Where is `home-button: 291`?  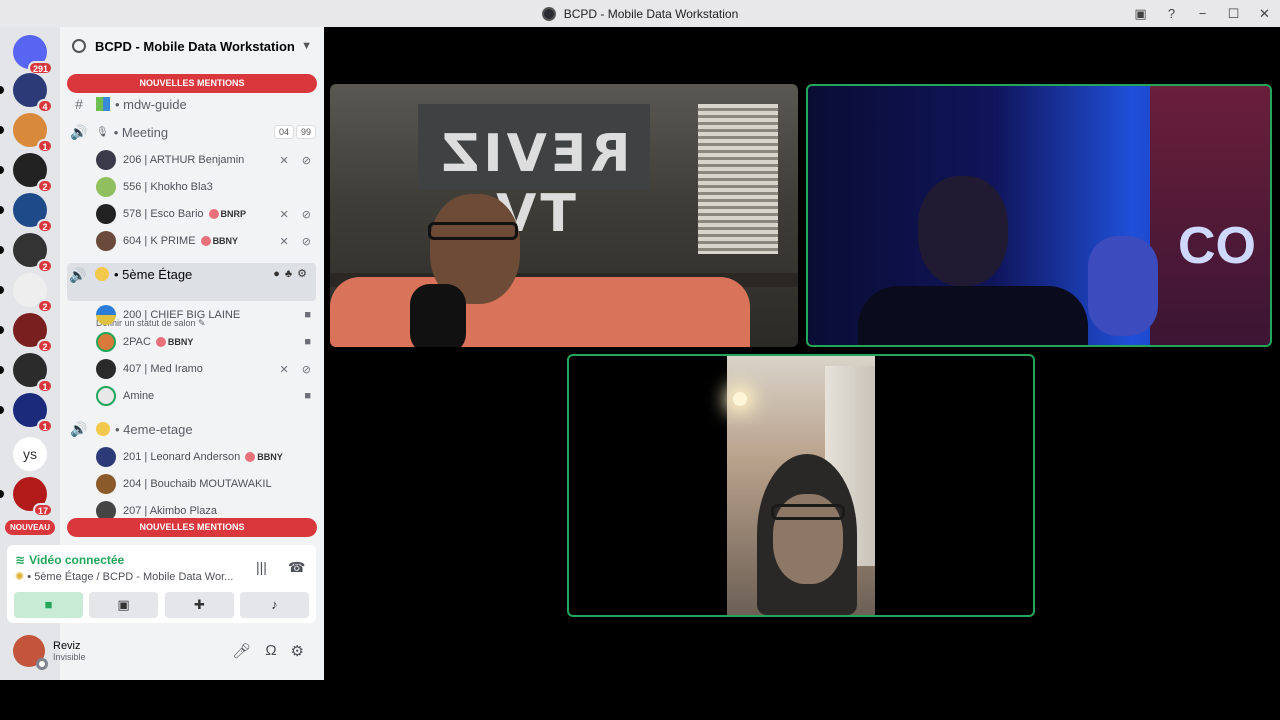
home-button: 291 is located at coordinates (33, 55).